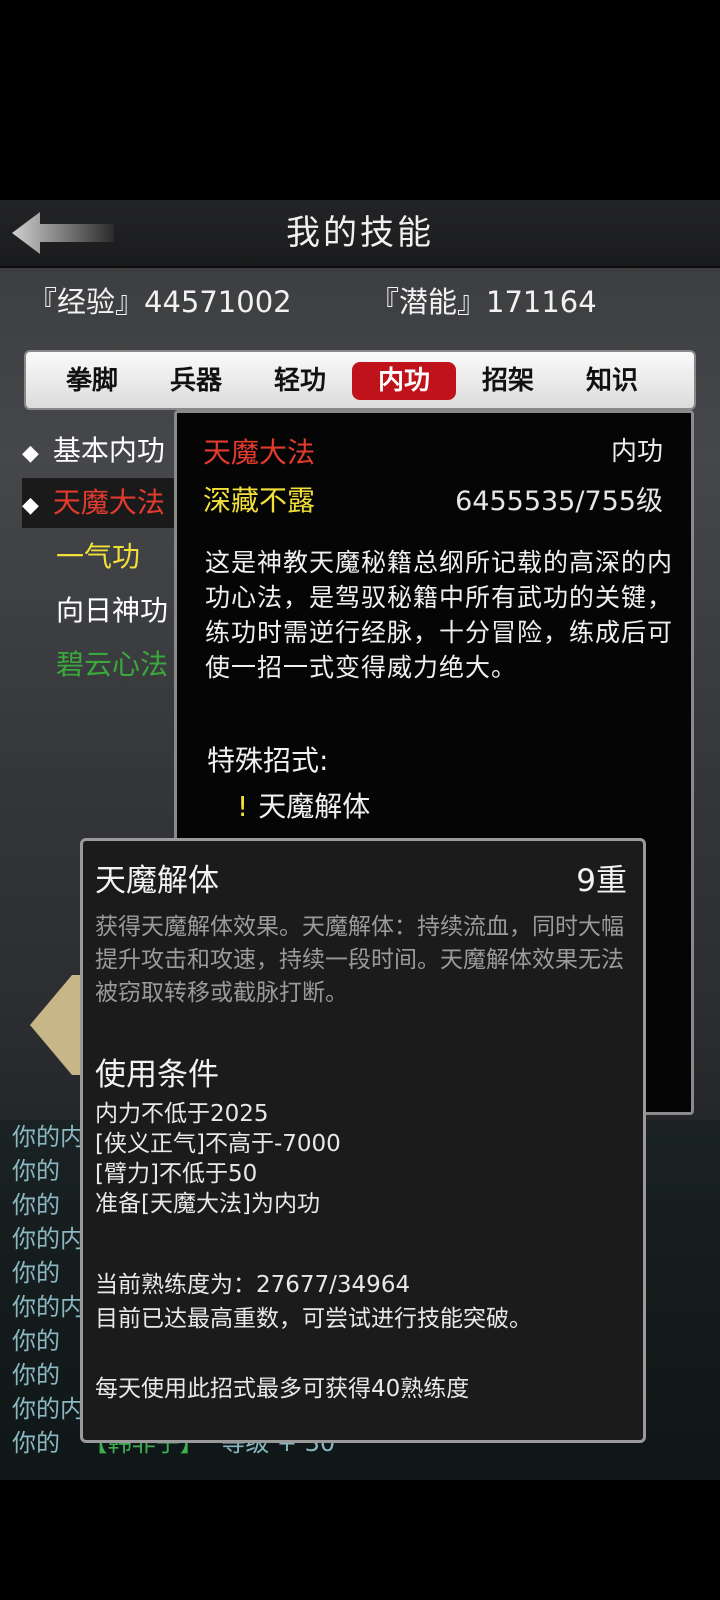 This screenshot has height=1600, width=720. What do you see at coordinates (243, 806) in the screenshot?
I see `exclamation-icon: !` at bounding box center [243, 806].